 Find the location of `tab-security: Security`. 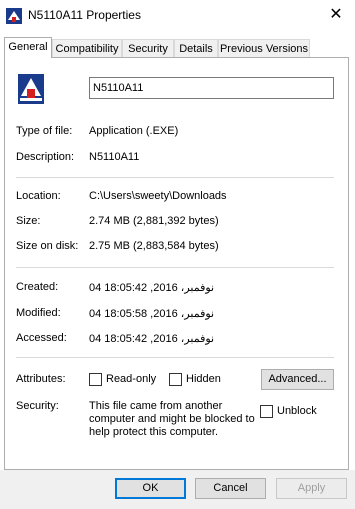

tab-security: Security is located at coordinates (148, 48).